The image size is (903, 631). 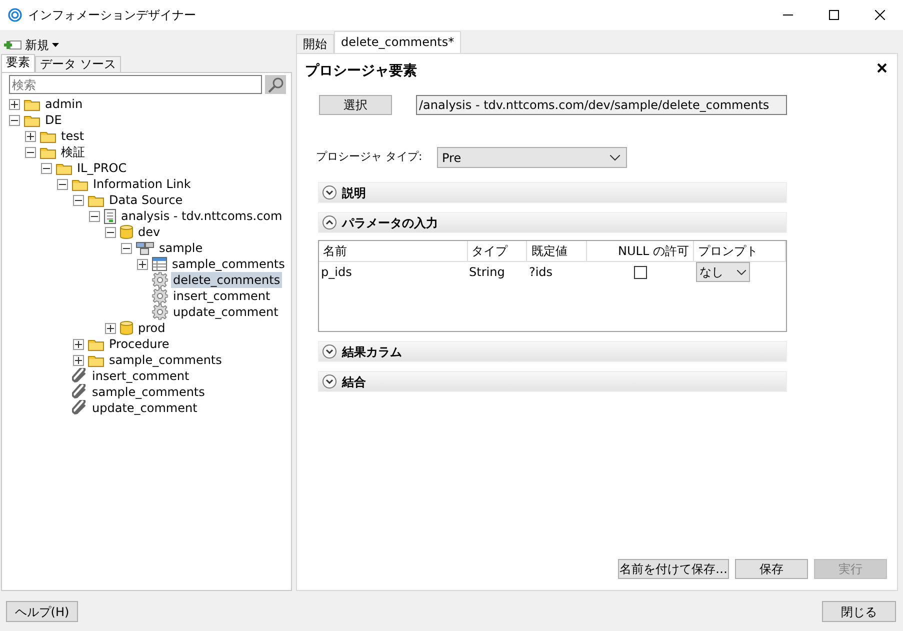 What do you see at coordinates (135, 84) in the screenshot?
I see `search-field: 検索` at bounding box center [135, 84].